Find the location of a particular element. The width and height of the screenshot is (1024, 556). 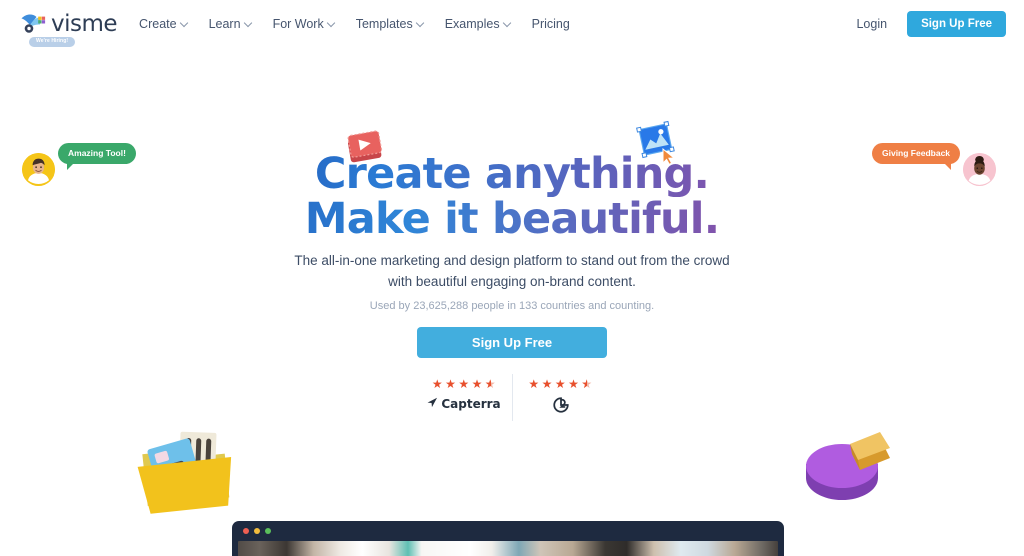

header-actions: Login Sign Up Free is located at coordinates (931, 24).